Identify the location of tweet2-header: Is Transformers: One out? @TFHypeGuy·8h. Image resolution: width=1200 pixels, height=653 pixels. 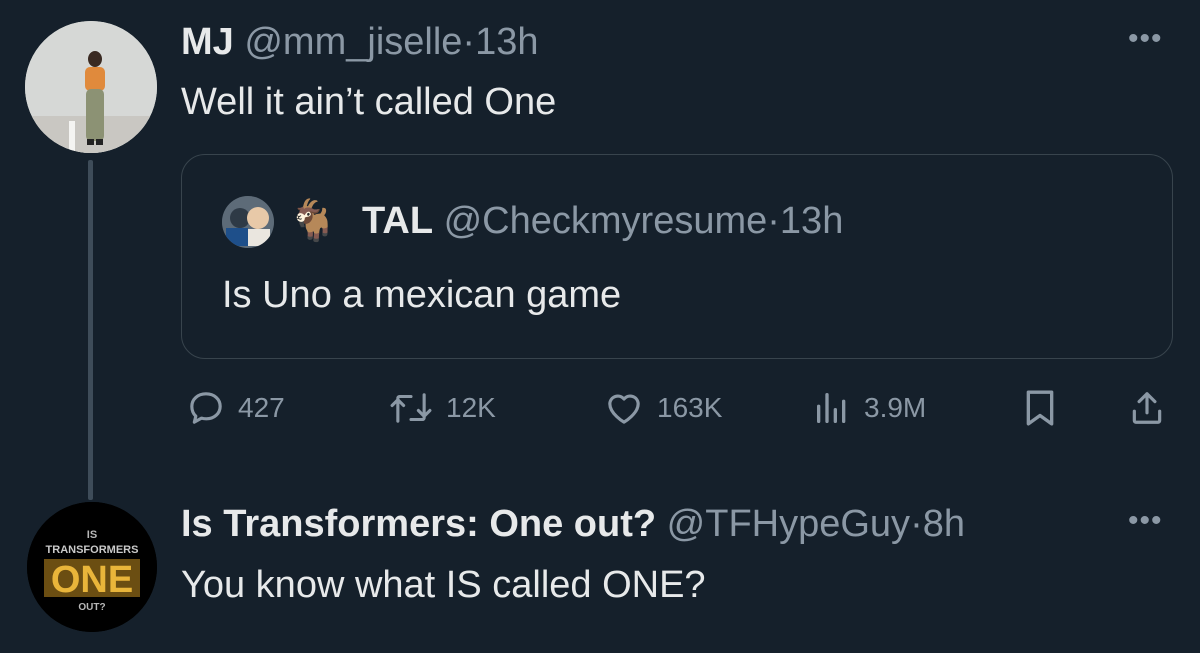
(573, 524).